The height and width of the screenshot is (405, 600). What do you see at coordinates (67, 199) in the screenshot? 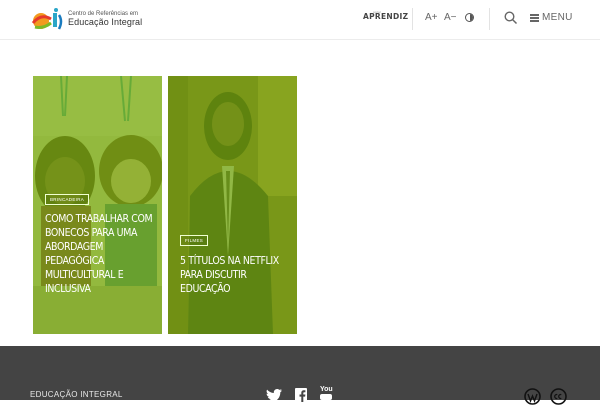
I see `category-badge: BRINCADEIRA` at bounding box center [67, 199].